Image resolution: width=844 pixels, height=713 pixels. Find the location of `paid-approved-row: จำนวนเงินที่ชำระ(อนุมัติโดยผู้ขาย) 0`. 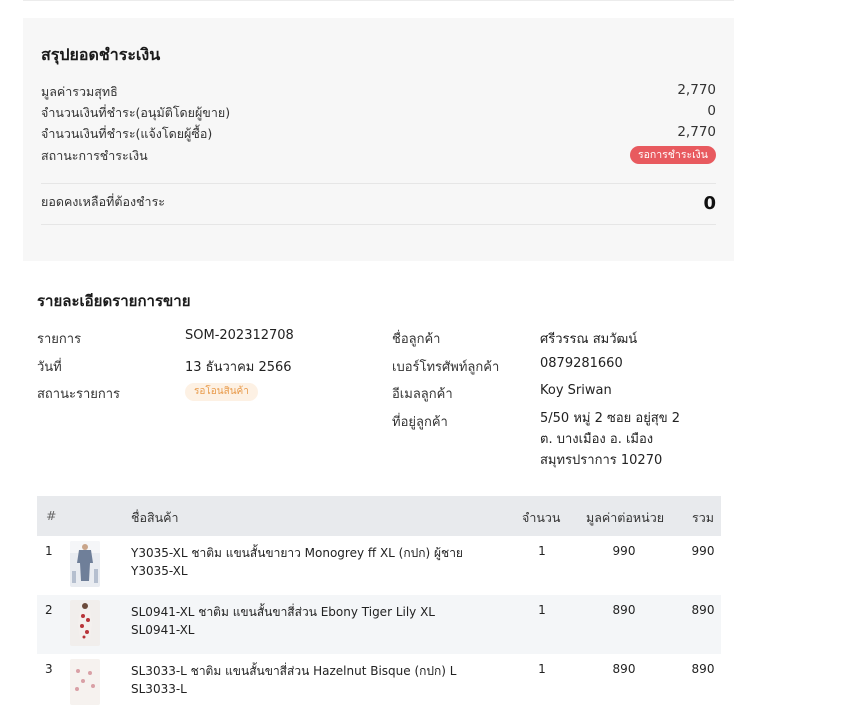

paid-approved-row: จำนวนเงินที่ชำระ(อนุมัติโดยผู้ขาย) 0 is located at coordinates (378, 113).